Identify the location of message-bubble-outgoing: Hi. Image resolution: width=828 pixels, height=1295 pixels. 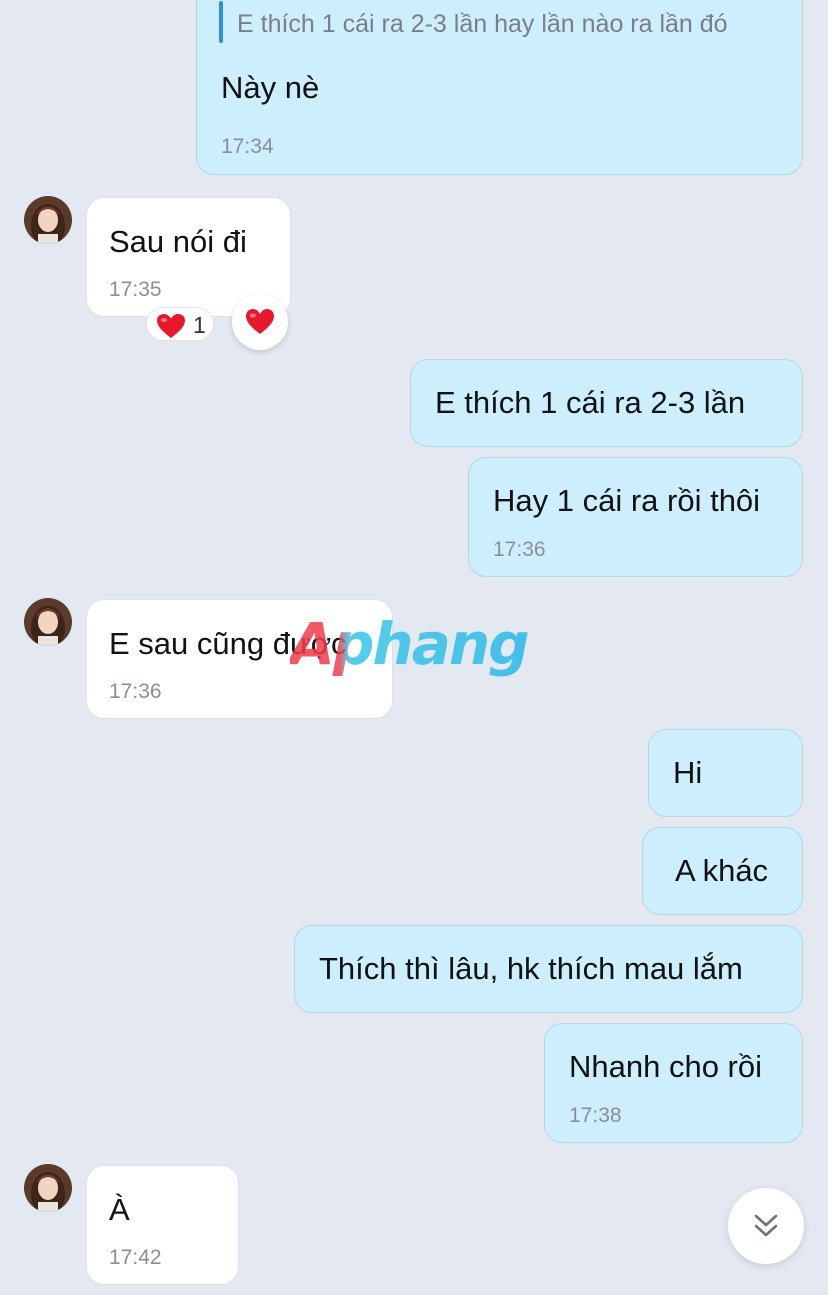
(725, 773).